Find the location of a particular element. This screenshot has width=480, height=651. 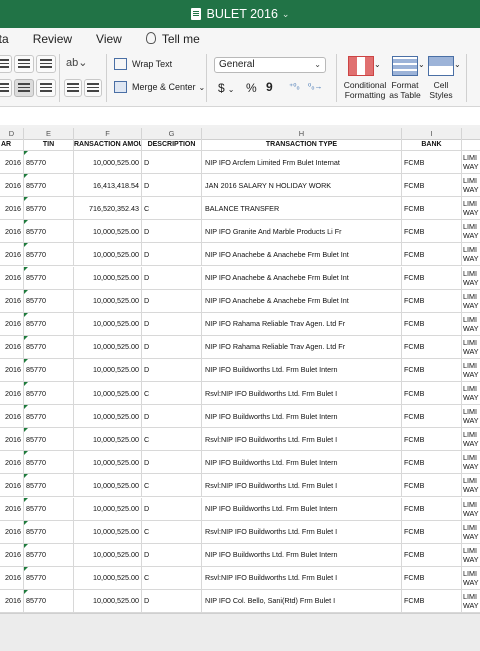

formula-bar is located at coordinates (240, 116).